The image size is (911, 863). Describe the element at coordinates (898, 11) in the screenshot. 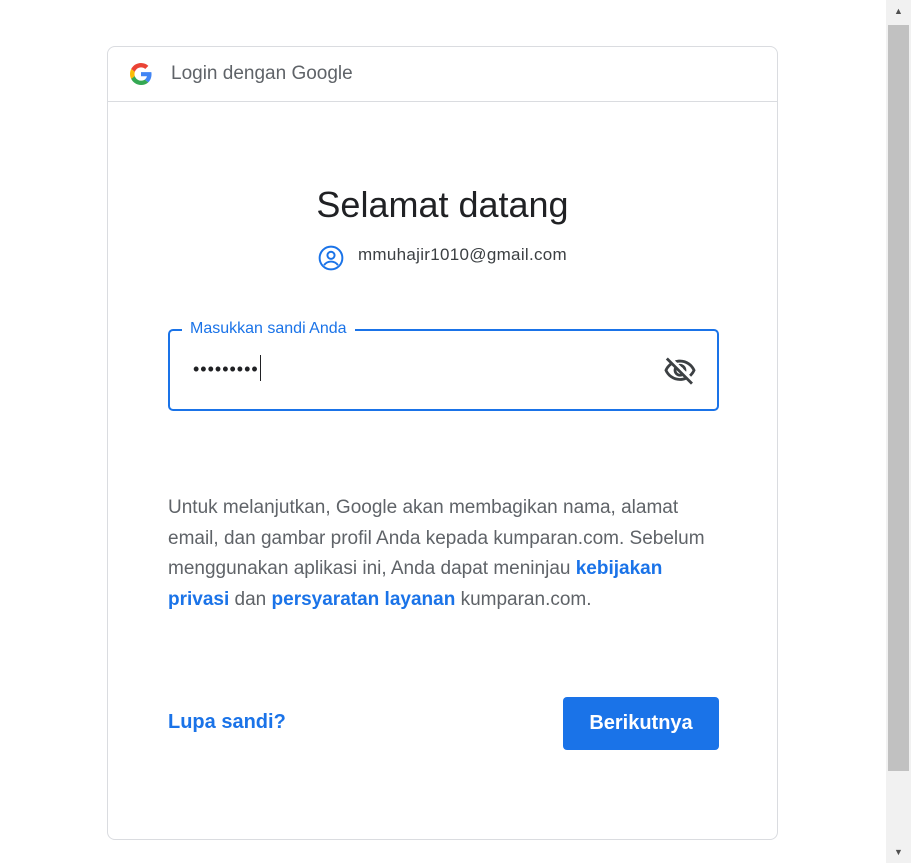

I see `scroll-up-arrow-icon: ▲` at that location.